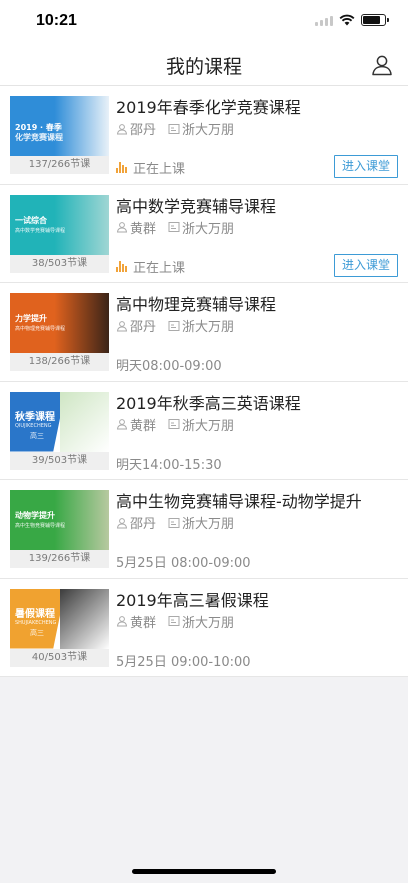  What do you see at coordinates (59, 263) in the screenshot?
I see `lesson-count: 38/503节课` at bounding box center [59, 263].